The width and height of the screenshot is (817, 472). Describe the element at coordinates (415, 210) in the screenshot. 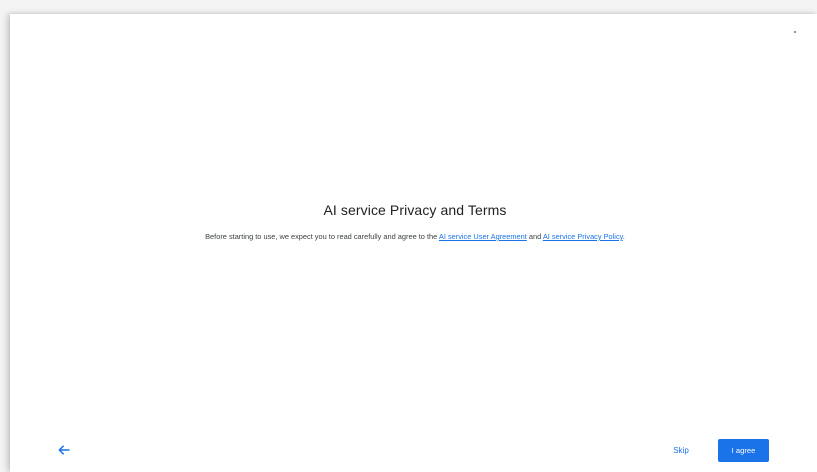

I see `page-title: AI service Privacy and Terms` at that location.